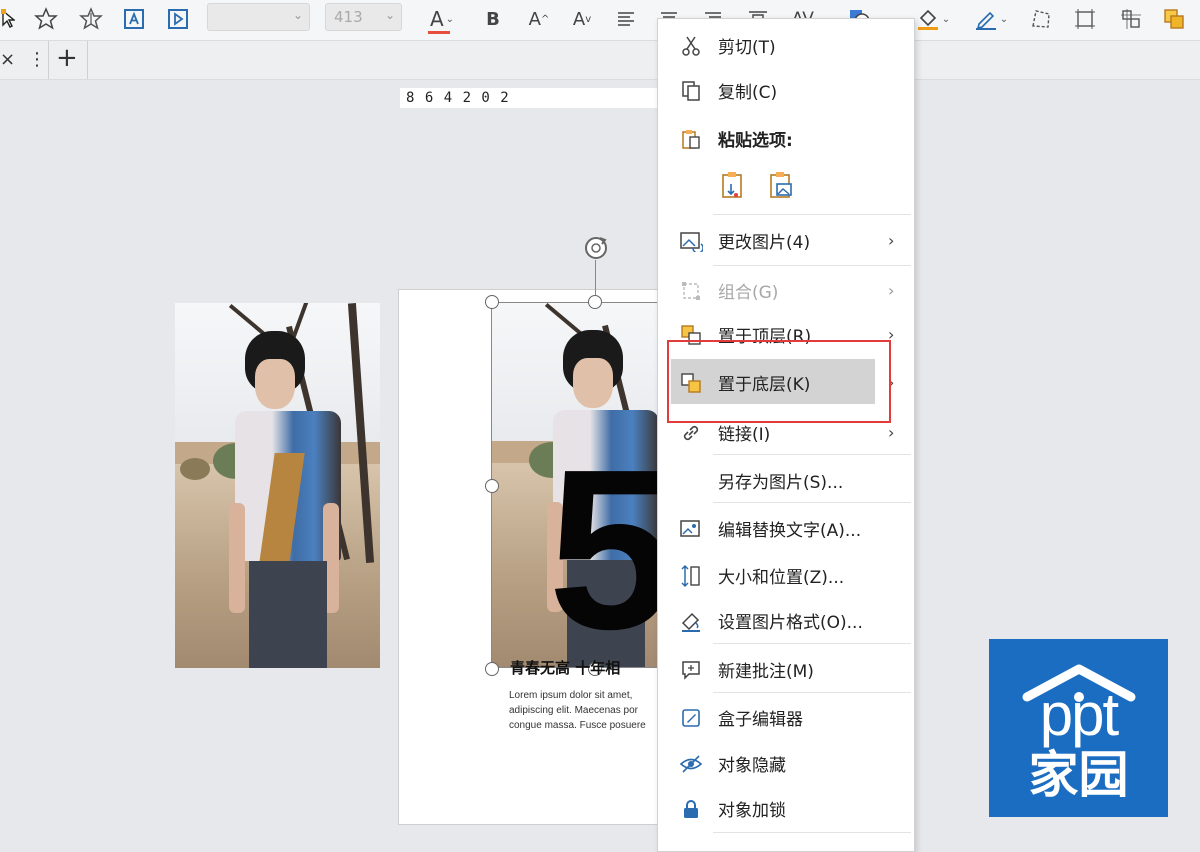 The image size is (1200, 852). Describe the element at coordinates (1174, 19) in the screenshot. I see `arrange-button` at that location.